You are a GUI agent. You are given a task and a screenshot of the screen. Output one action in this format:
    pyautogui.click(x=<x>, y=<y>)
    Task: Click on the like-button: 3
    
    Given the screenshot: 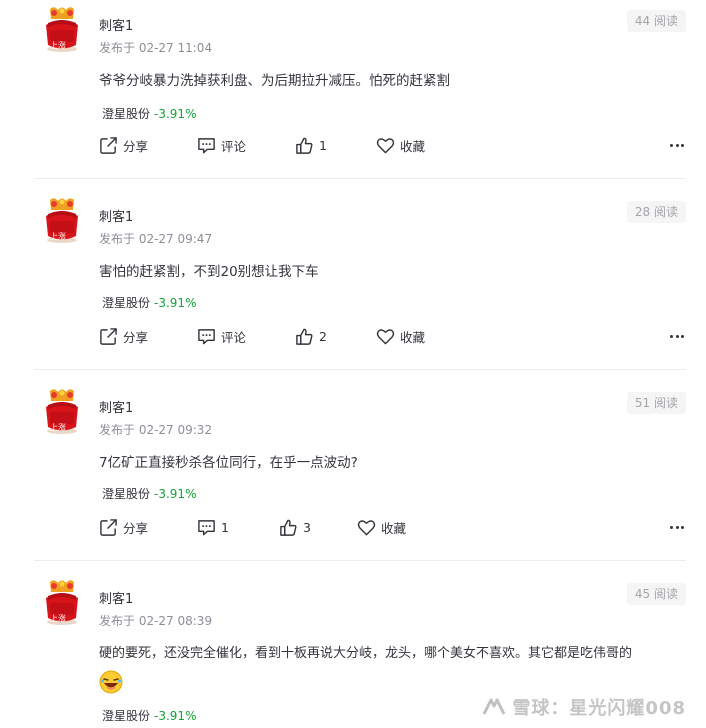 What is the action you would take?
    pyautogui.click(x=295, y=527)
    